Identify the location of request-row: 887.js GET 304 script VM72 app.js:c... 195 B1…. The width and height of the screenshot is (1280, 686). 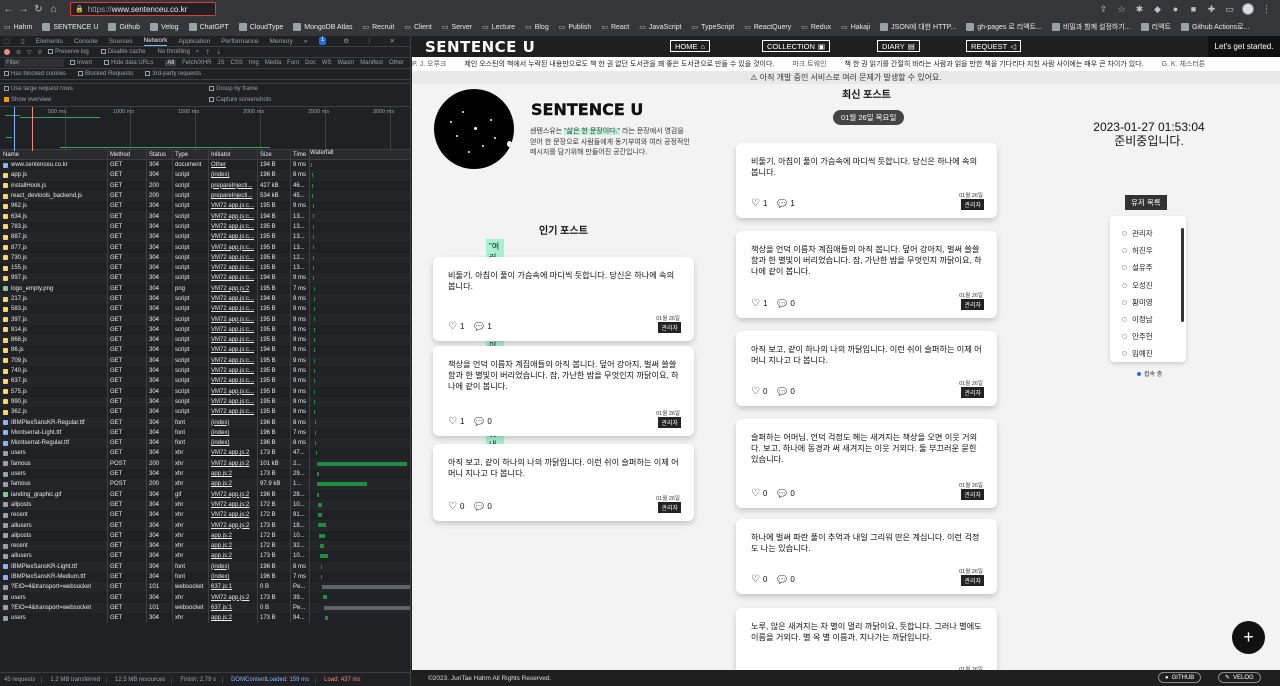
(205, 237).